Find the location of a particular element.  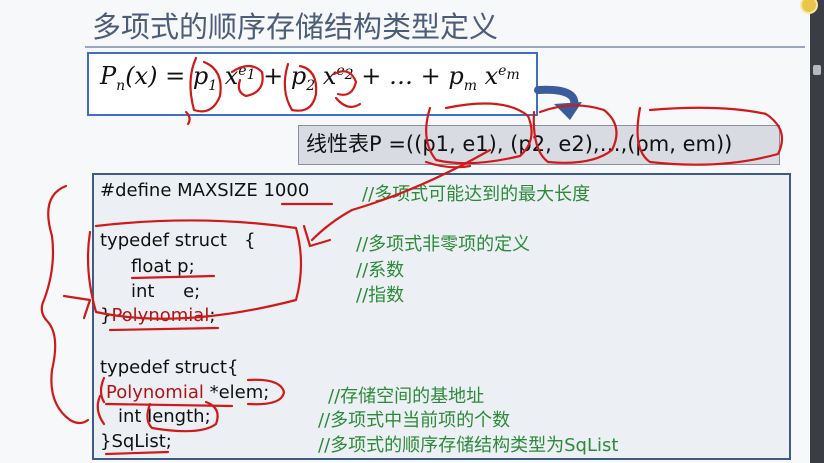

window-edge is located at coordinates (817, 231).